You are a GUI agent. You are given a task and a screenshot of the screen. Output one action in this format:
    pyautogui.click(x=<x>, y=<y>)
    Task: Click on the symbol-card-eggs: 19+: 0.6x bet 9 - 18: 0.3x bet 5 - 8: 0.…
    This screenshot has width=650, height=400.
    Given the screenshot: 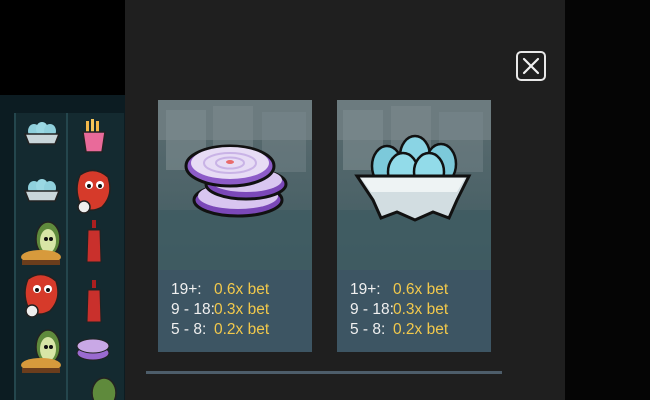 What is the action you would take?
    pyautogui.click(x=414, y=226)
    